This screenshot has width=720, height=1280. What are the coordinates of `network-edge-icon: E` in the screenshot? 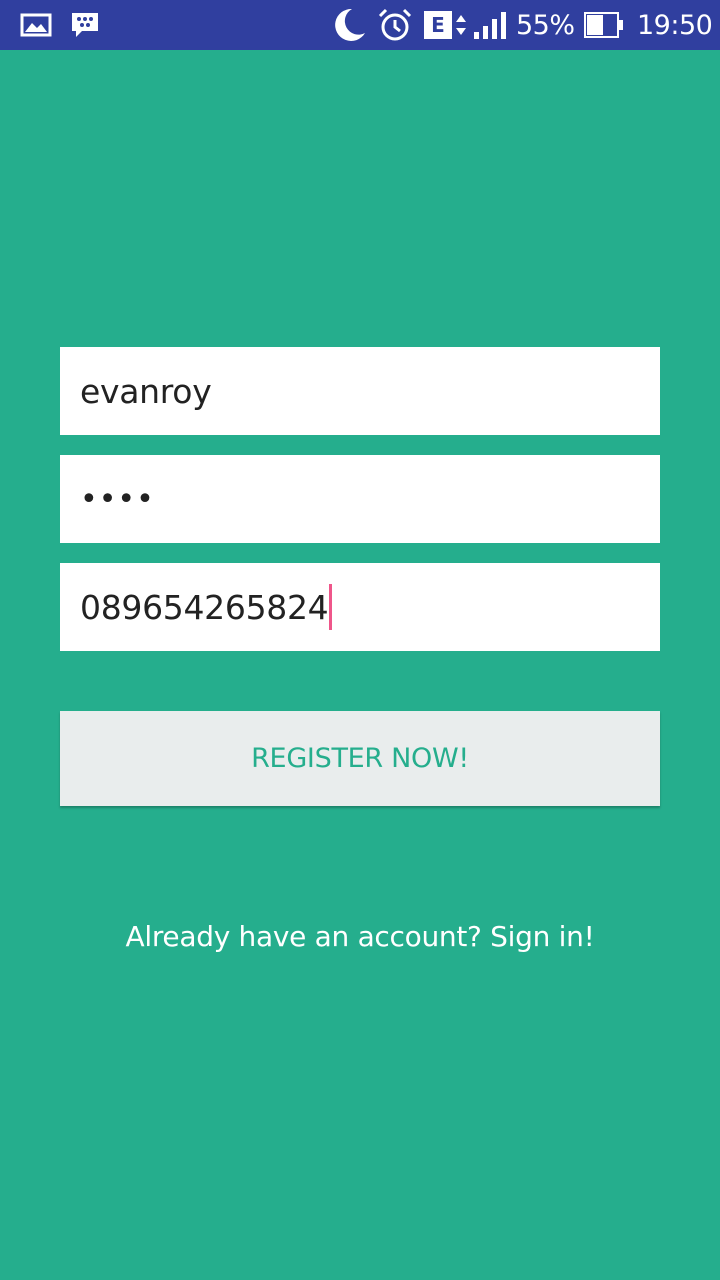 It's located at (445, 25).